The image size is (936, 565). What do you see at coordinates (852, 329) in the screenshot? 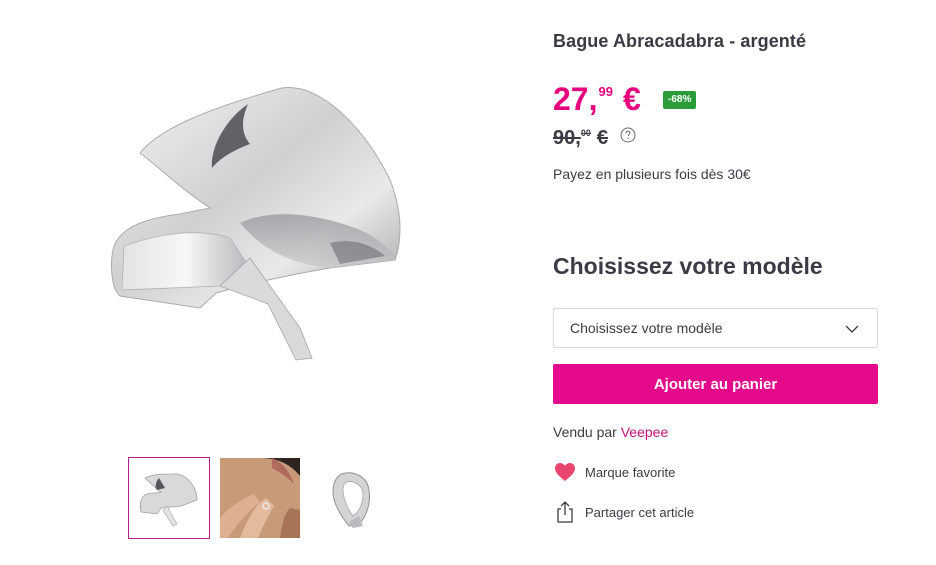
I see `chevron-down-icon` at bounding box center [852, 329].